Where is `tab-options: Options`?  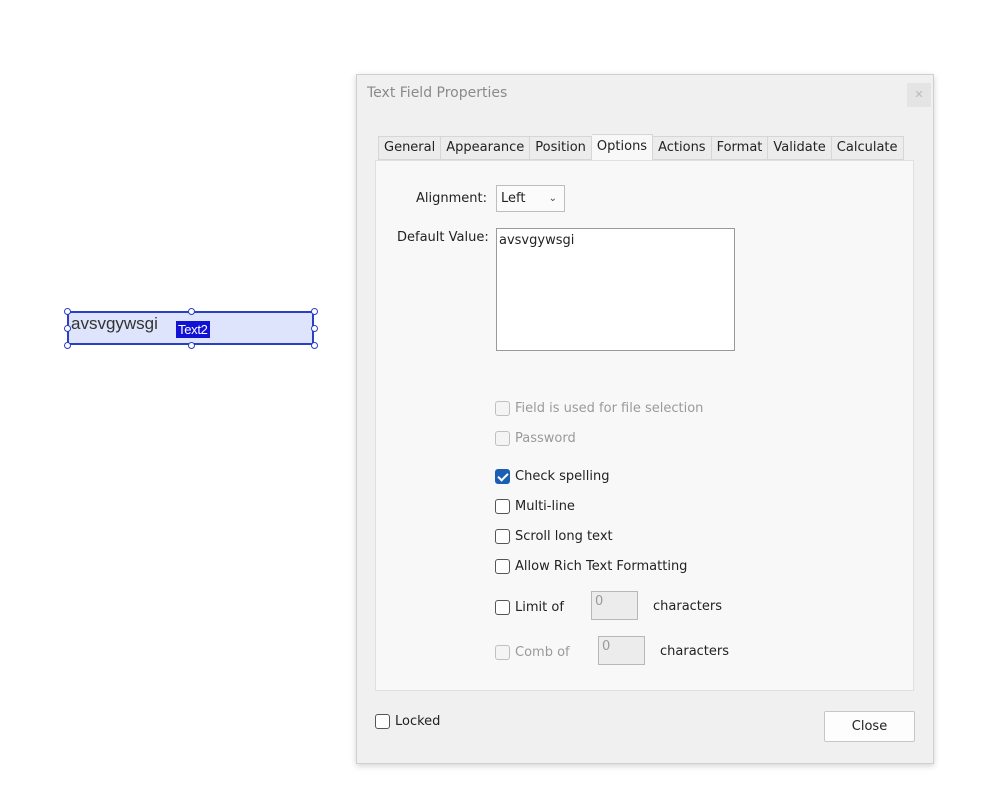 tab-options: Options is located at coordinates (622, 147).